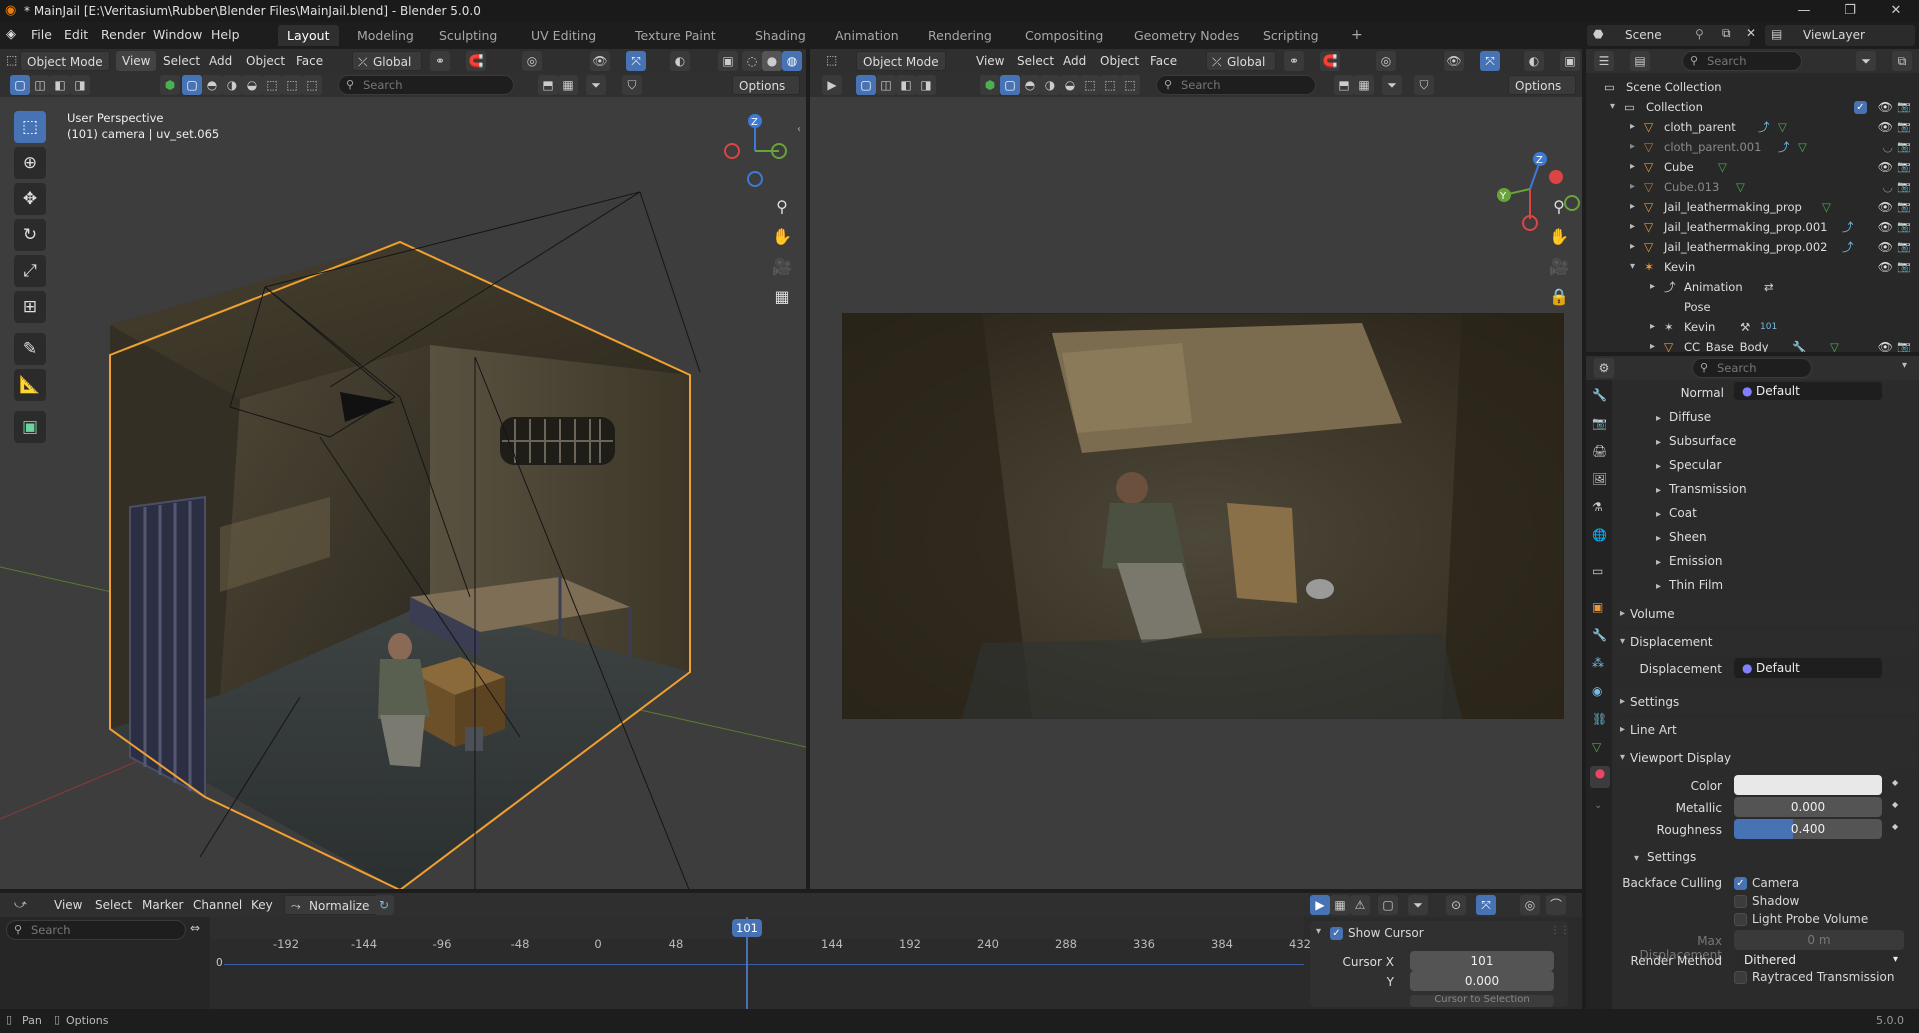 The width and height of the screenshot is (1919, 1033). What do you see at coordinates (1598, 663) in the screenshot?
I see `particles-tab-icon: ⁂` at bounding box center [1598, 663].